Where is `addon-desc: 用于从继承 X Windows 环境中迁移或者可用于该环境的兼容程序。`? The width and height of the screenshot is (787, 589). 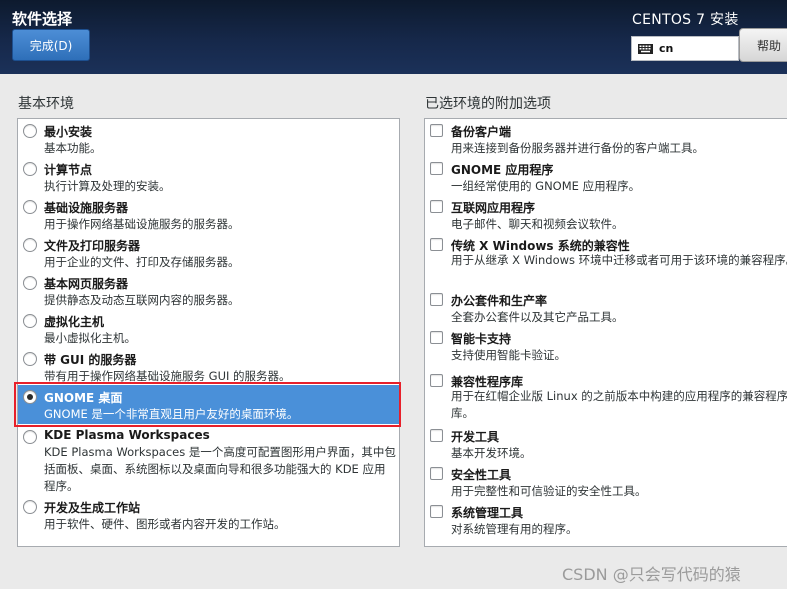
addon-desc: 用于从继承 X Windows 环境中迁移或者可用于该环境的兼容程序。 is located at coordinates (619, 260).